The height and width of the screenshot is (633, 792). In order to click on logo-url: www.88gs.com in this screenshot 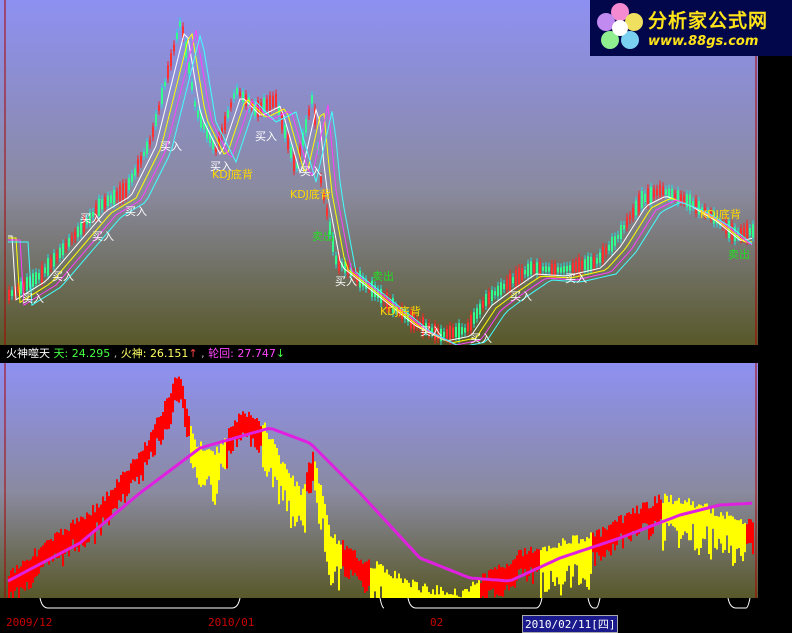, I will do `click(703, 41)`.